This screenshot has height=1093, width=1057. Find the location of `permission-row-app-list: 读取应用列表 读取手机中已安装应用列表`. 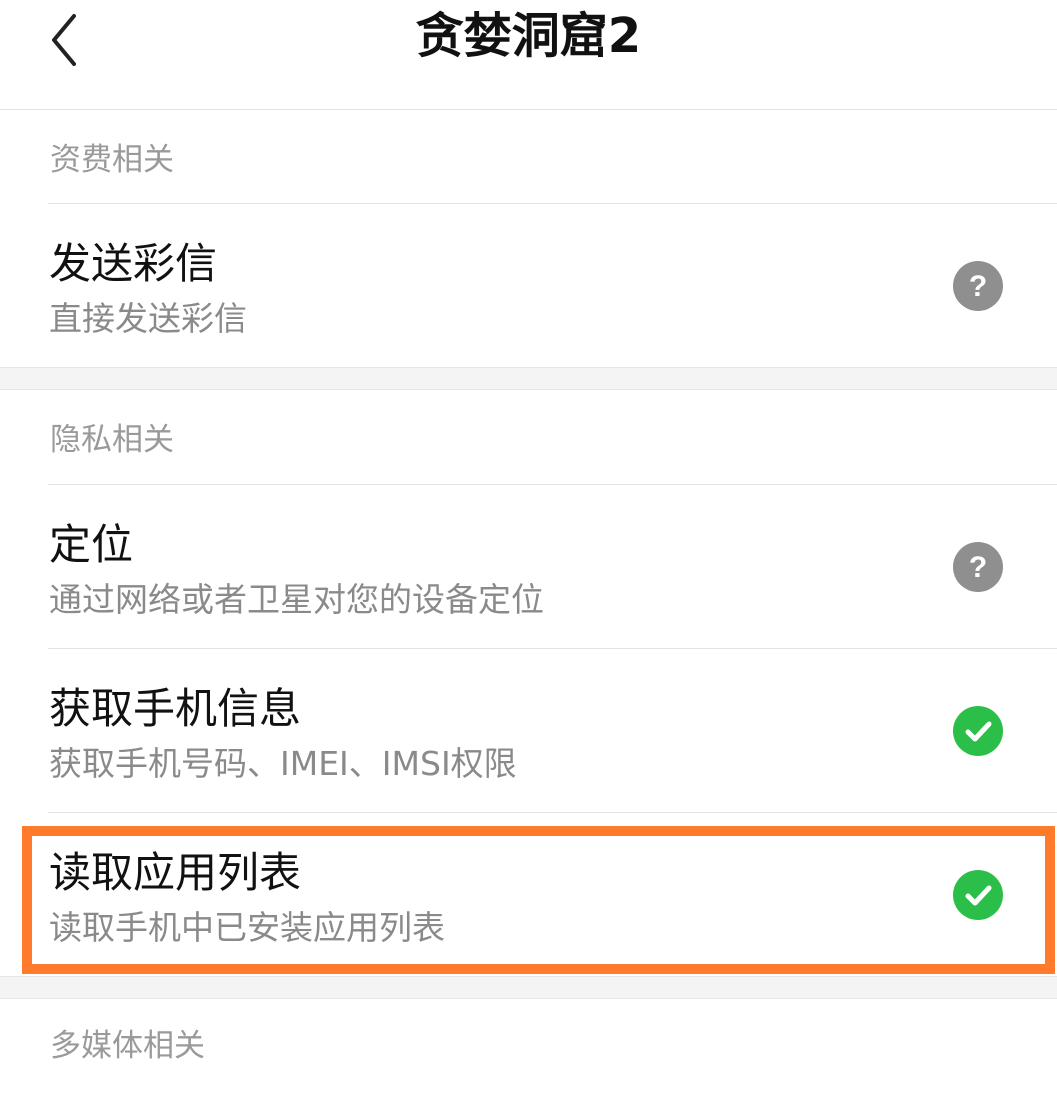

permission-row-app-list: 读取应用列表 读取手机中已安装应用列表 is located at coordinates (528, 894).